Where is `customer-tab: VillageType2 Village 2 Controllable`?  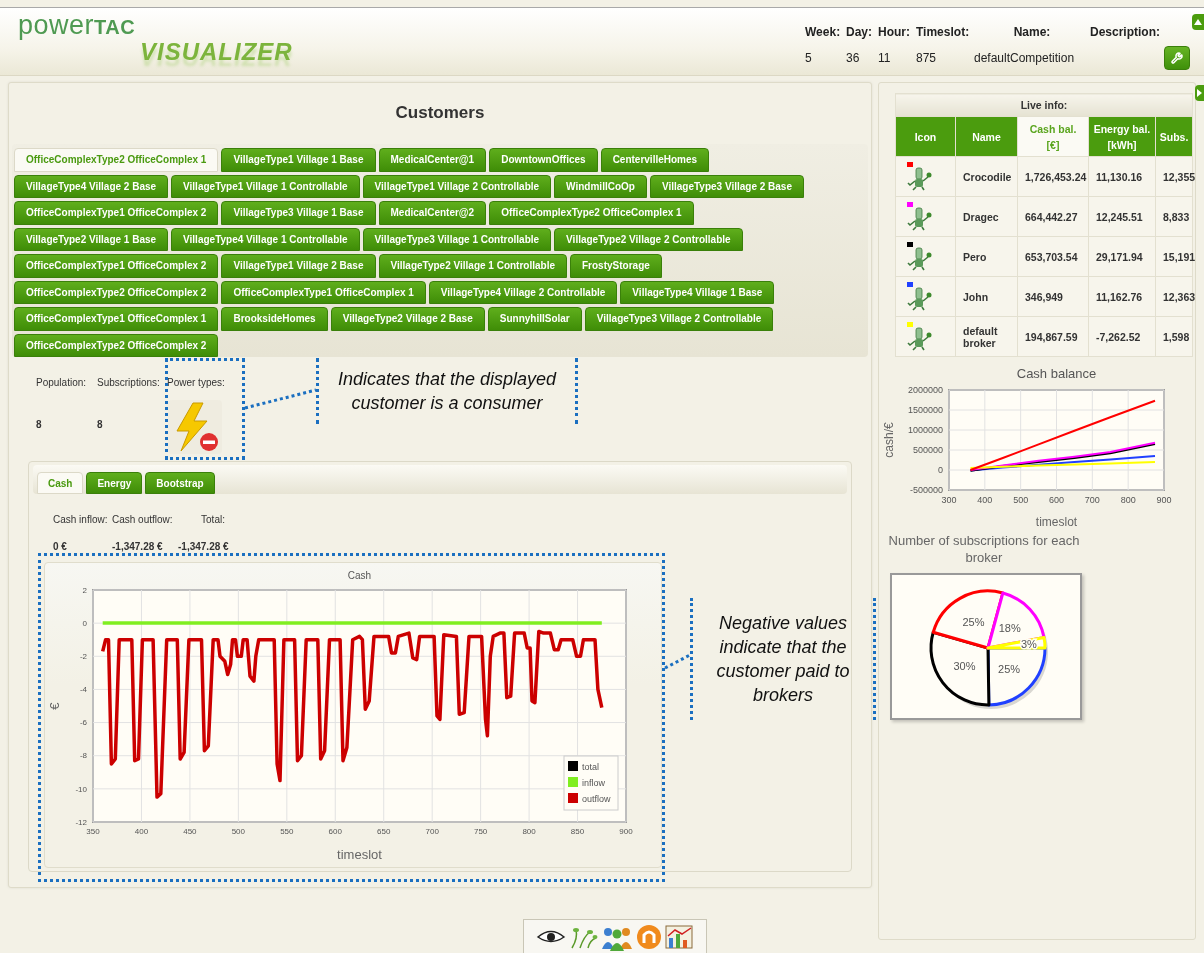 customer-tab: VillageType2 Village 2 Controllable is located at coordinates (648, 239).